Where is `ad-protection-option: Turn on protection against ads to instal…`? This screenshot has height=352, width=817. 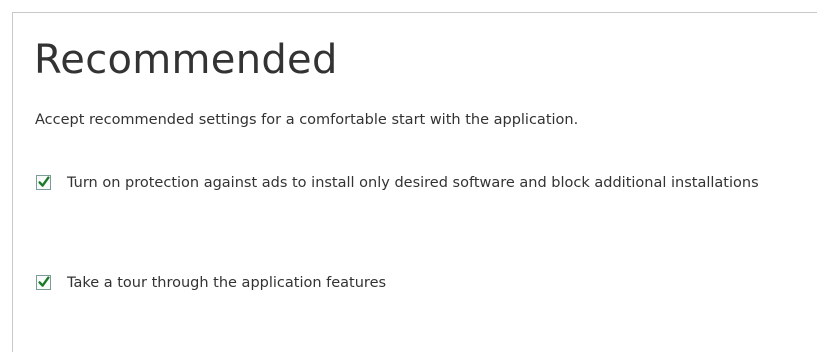
ad-protection-option: Turn on protection against ads to instal… is located at coordinates (426, 183).